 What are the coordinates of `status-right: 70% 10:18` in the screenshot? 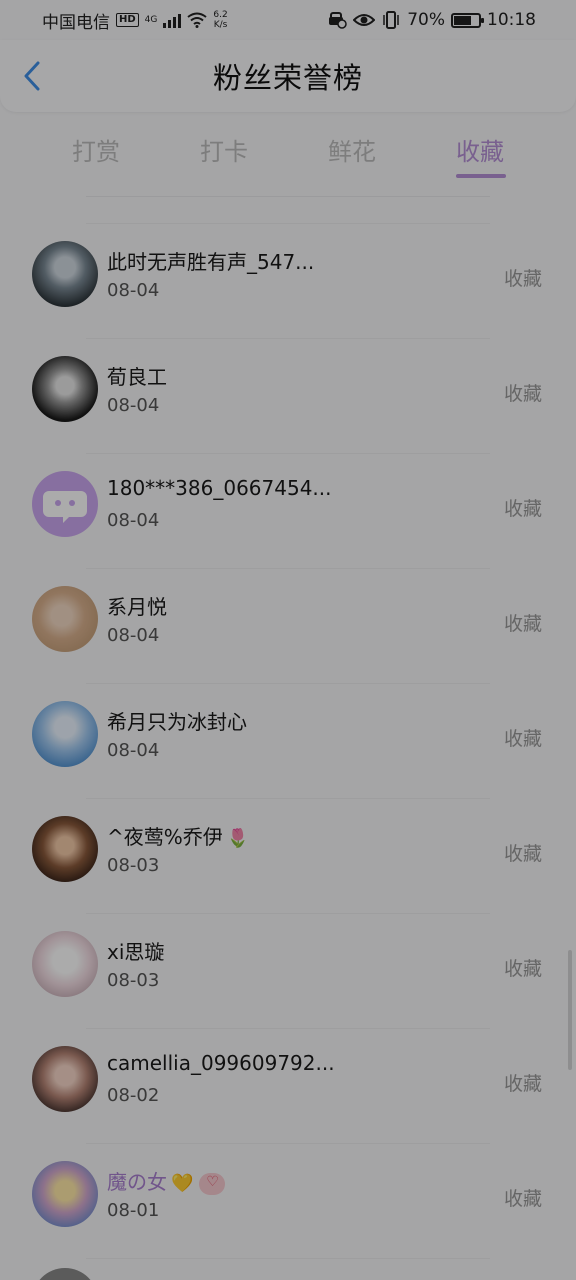 It's located at (431, 20).